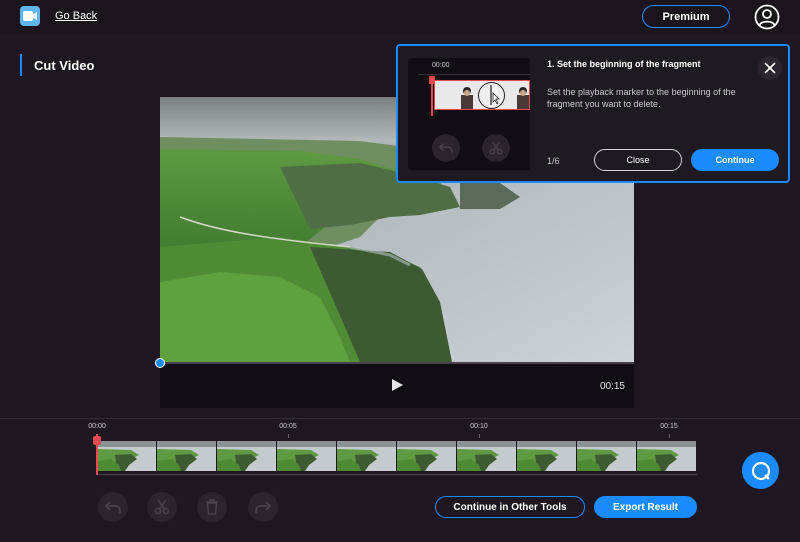  What do you see at coordinates (767, 19) in the screenshot?
I see `account-icon` at bounding box center [767, 19].